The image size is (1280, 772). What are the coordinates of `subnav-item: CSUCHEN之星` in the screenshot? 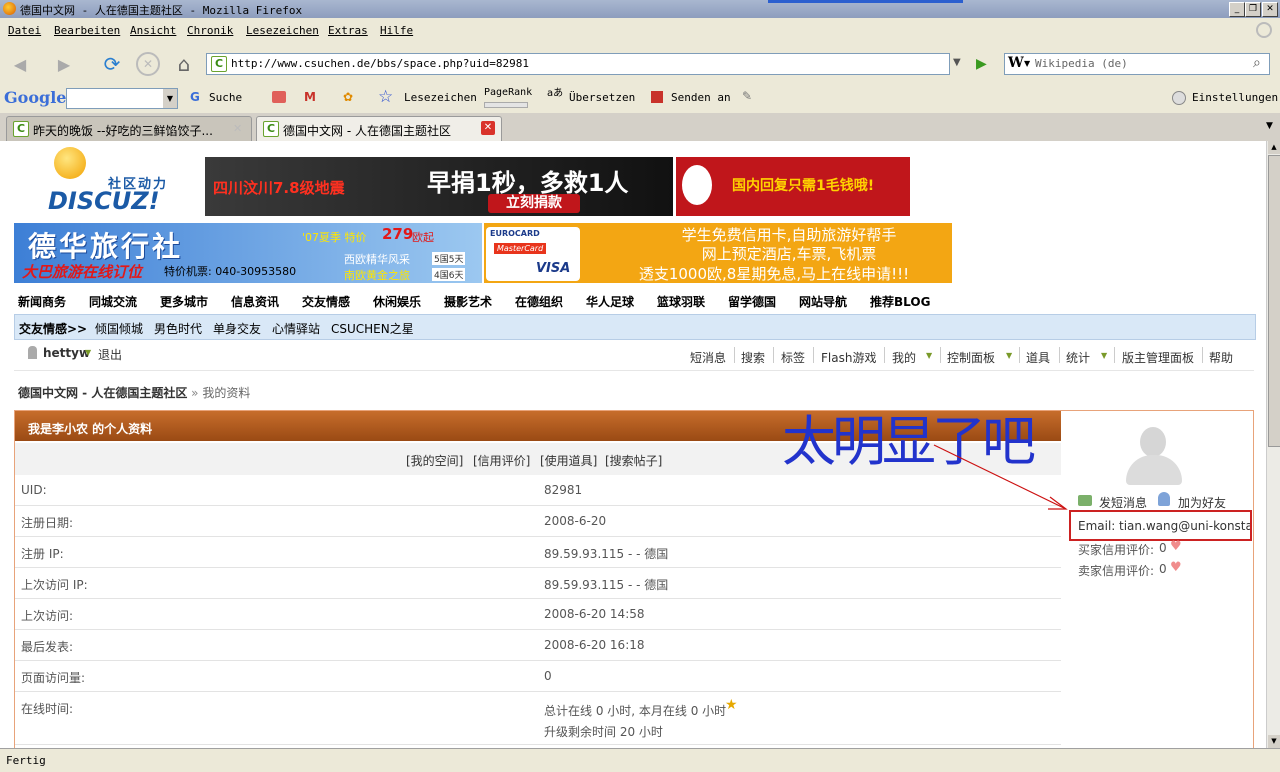 It's located at (372, 328).